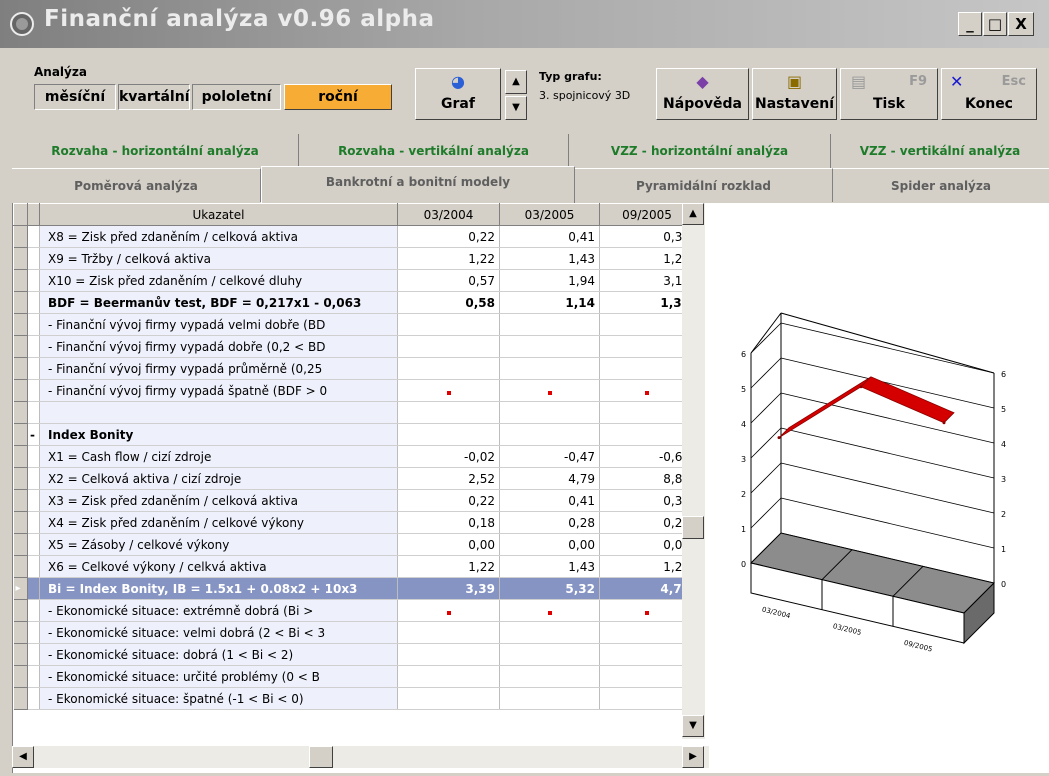 This screenshot has width=1049, height=776. Describe the element at coordinates (218, 478) in the screenshot. I see `row-label: X2 = Celková aktiva / cizí zdroje` at that location.